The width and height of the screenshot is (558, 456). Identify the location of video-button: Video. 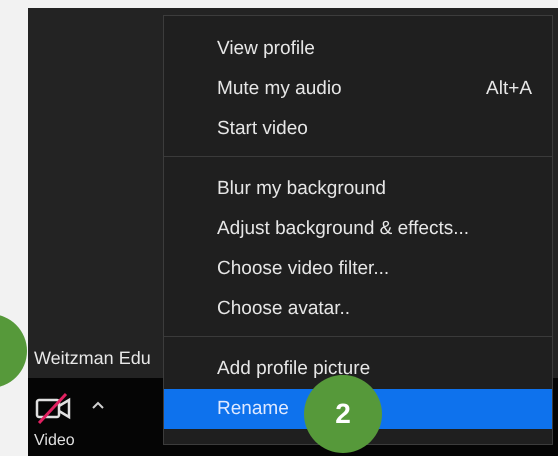
(54, 414).